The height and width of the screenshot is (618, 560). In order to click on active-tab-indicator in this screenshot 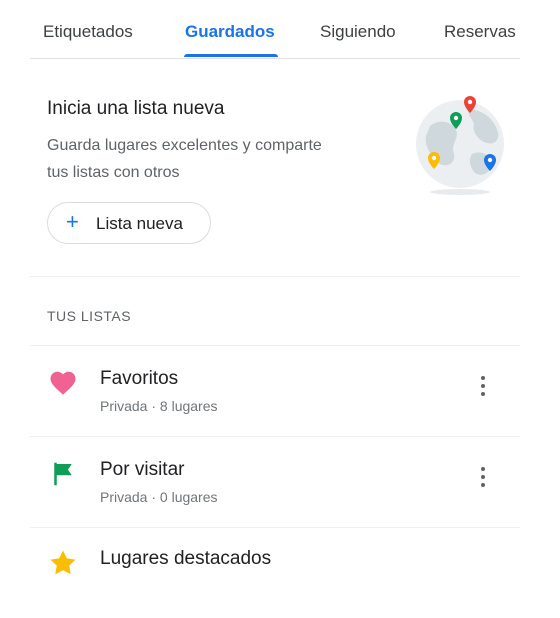, I will do `click(231, 55)`.